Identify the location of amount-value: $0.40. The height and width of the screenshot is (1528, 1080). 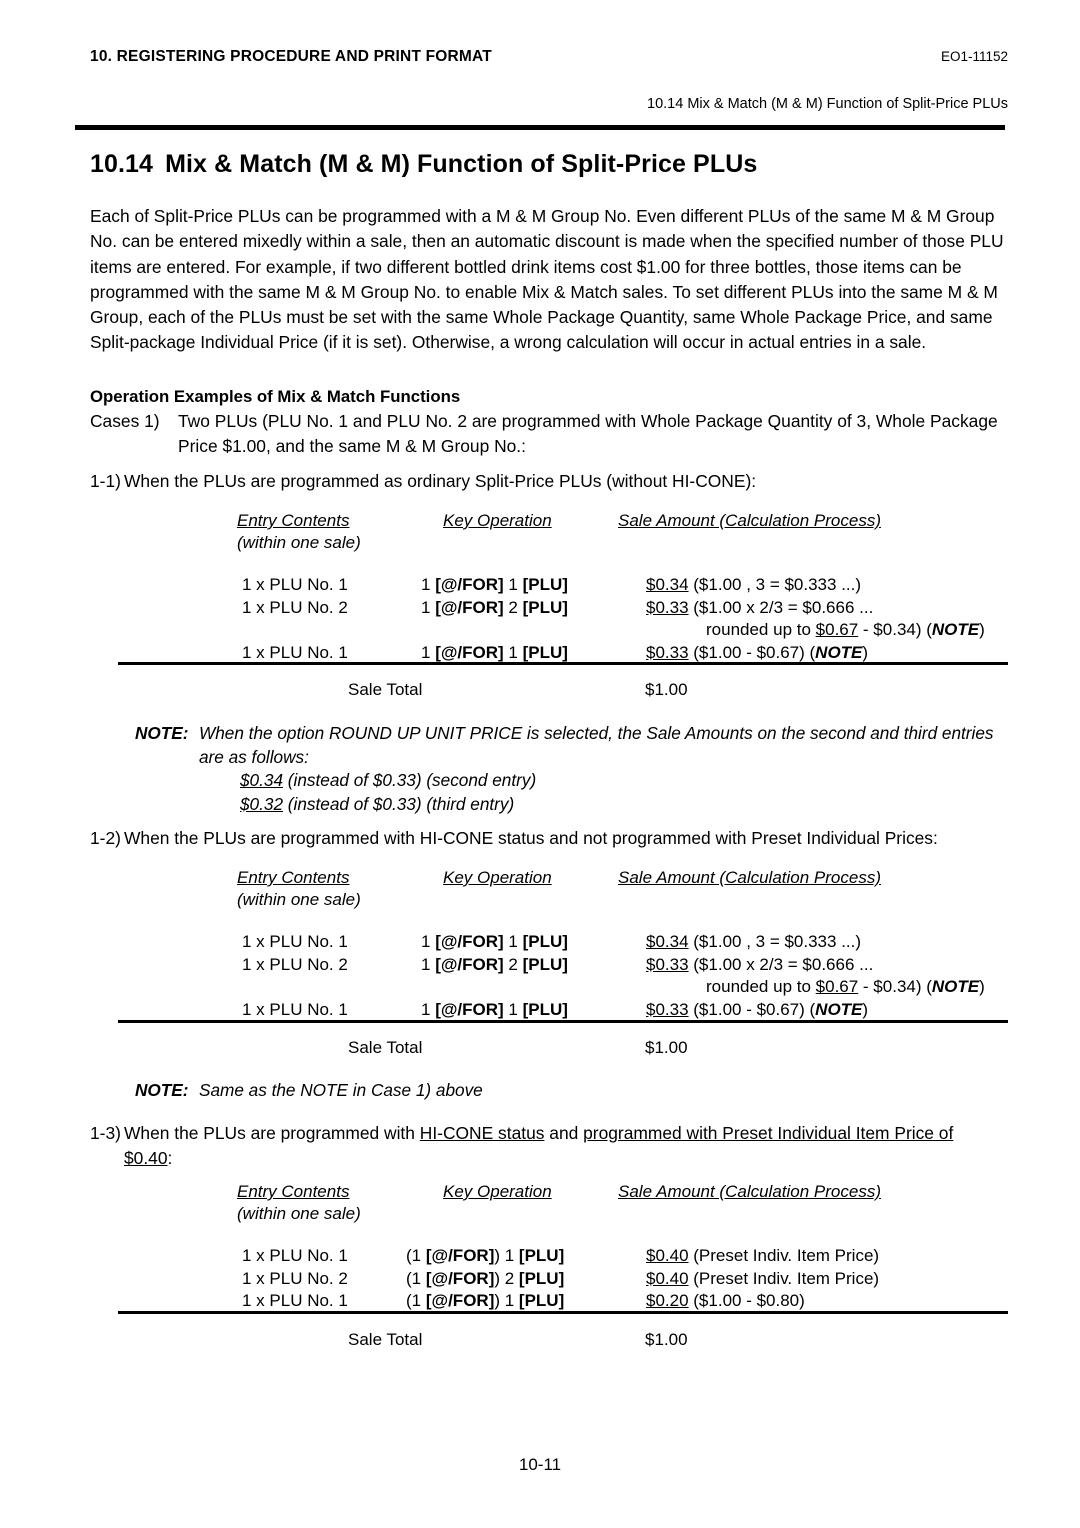
(667, 1278).